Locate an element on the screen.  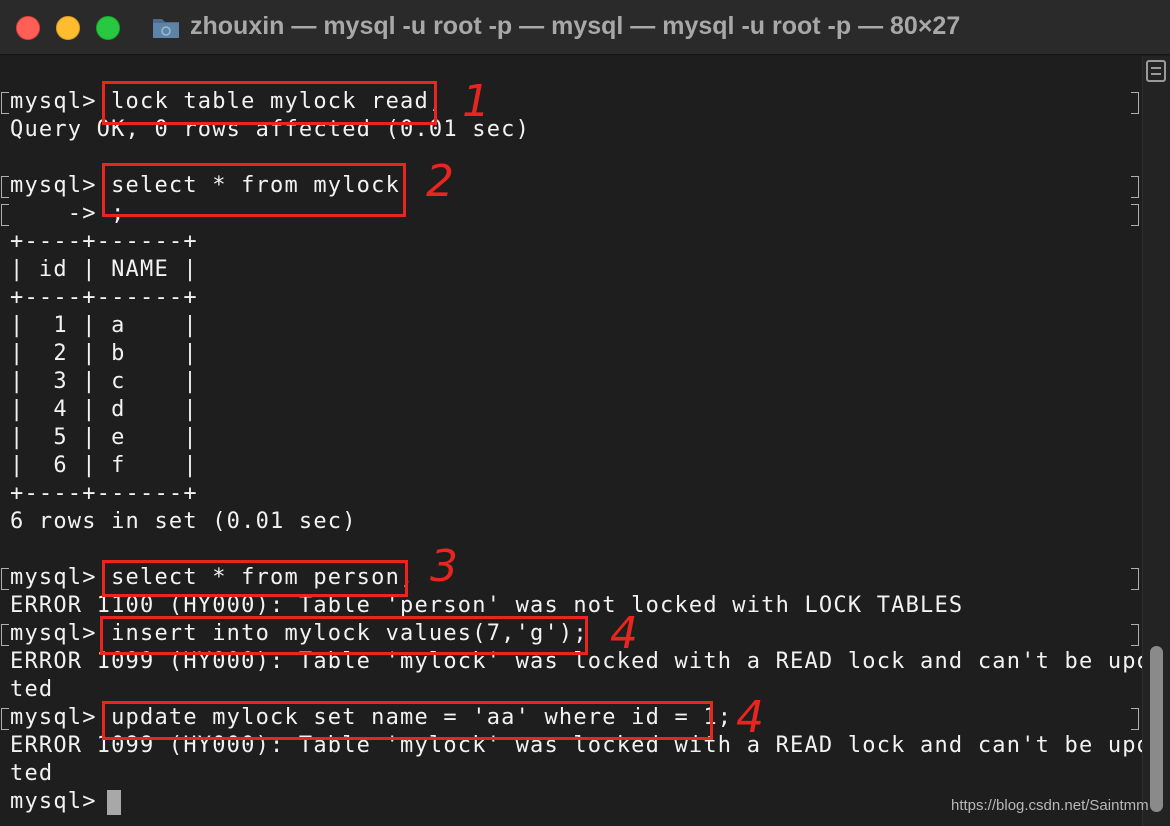
folder-icon is located at coordinates (166, 28).